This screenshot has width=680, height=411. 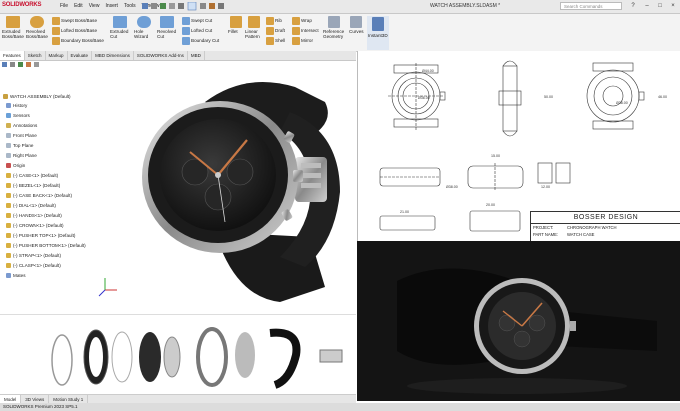 What do you see at coordinates (37, 22) in the screenshot?
I see `revolve-icon` at bounding box center [37, 22].